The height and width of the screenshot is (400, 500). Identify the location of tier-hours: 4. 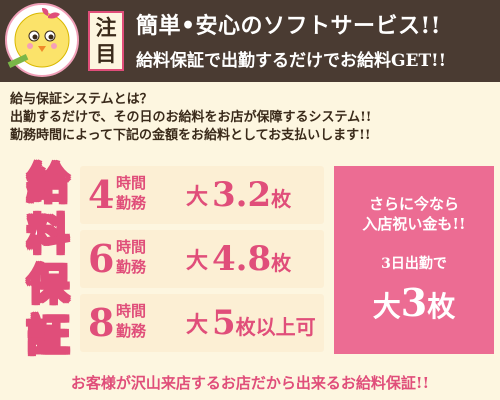
(101, 194).